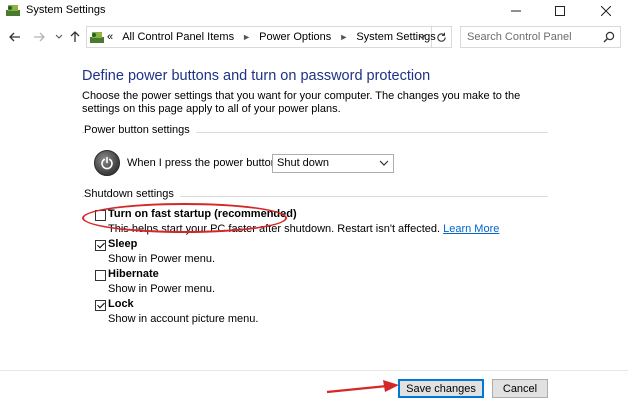 This screenshot has width=628, height=402. I want to click on power-button-action-select: Shut down, so click(333, 163).